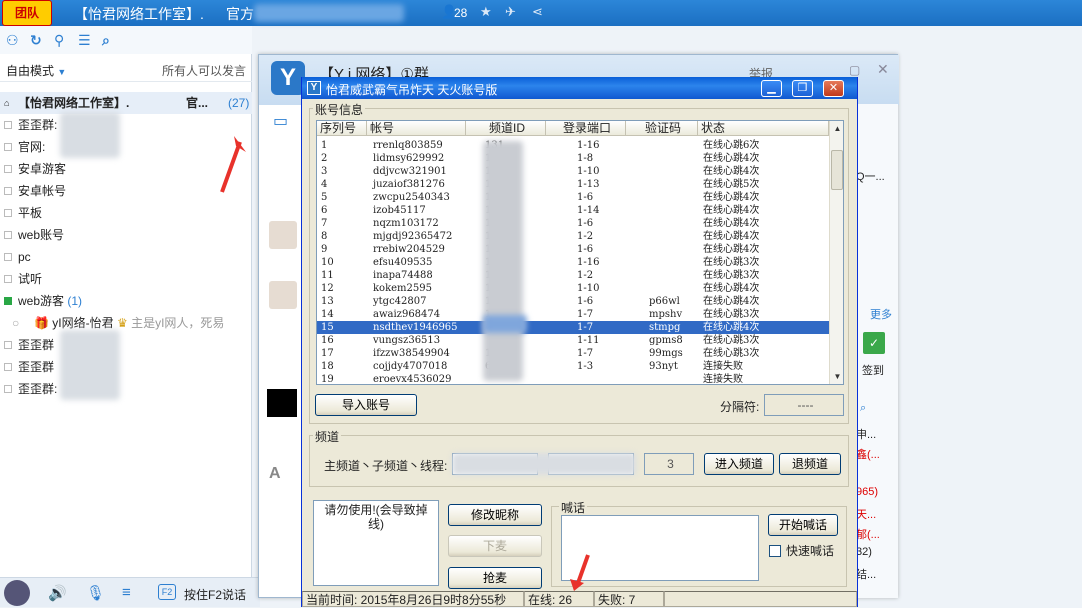  I want to click on table-row: 15nsdthev194696511-7stmpg在线心跳4次, so click(573, 327).